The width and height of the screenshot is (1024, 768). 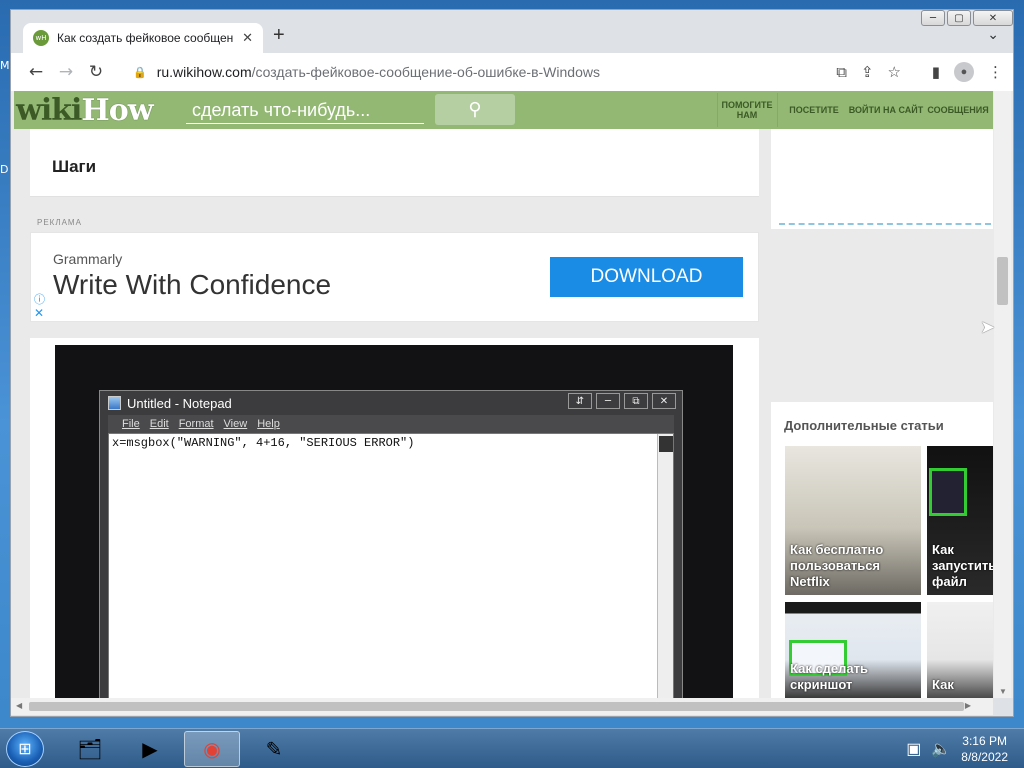 What do you see at coordinates (179, 403) in the screenshot?
I see `notepad-title: Untitled - Notepad` at bounding box center [179, 403].